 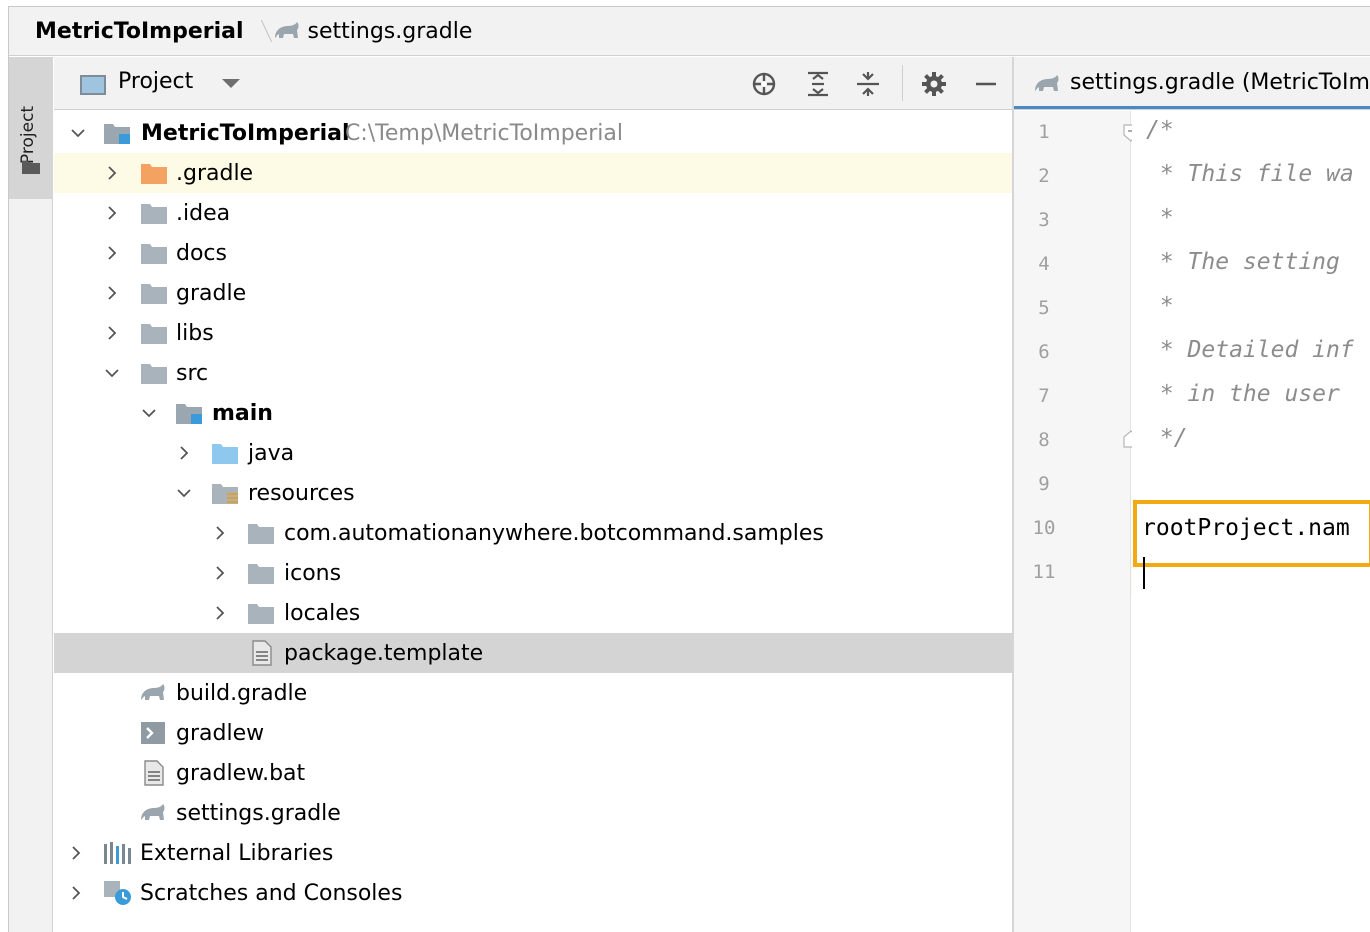 I want to click on package-template-label: package.template, so click(x=384, y=653).